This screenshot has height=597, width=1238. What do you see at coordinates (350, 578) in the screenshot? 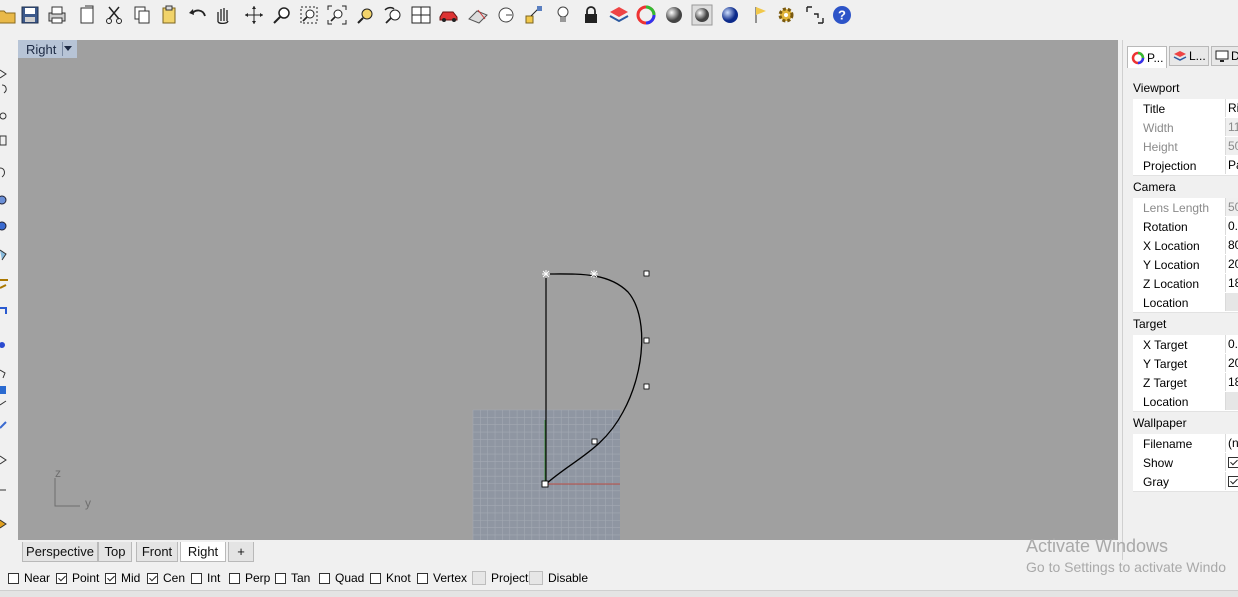
I see `osnap-label: Quad` at bounding box center [350, 578].